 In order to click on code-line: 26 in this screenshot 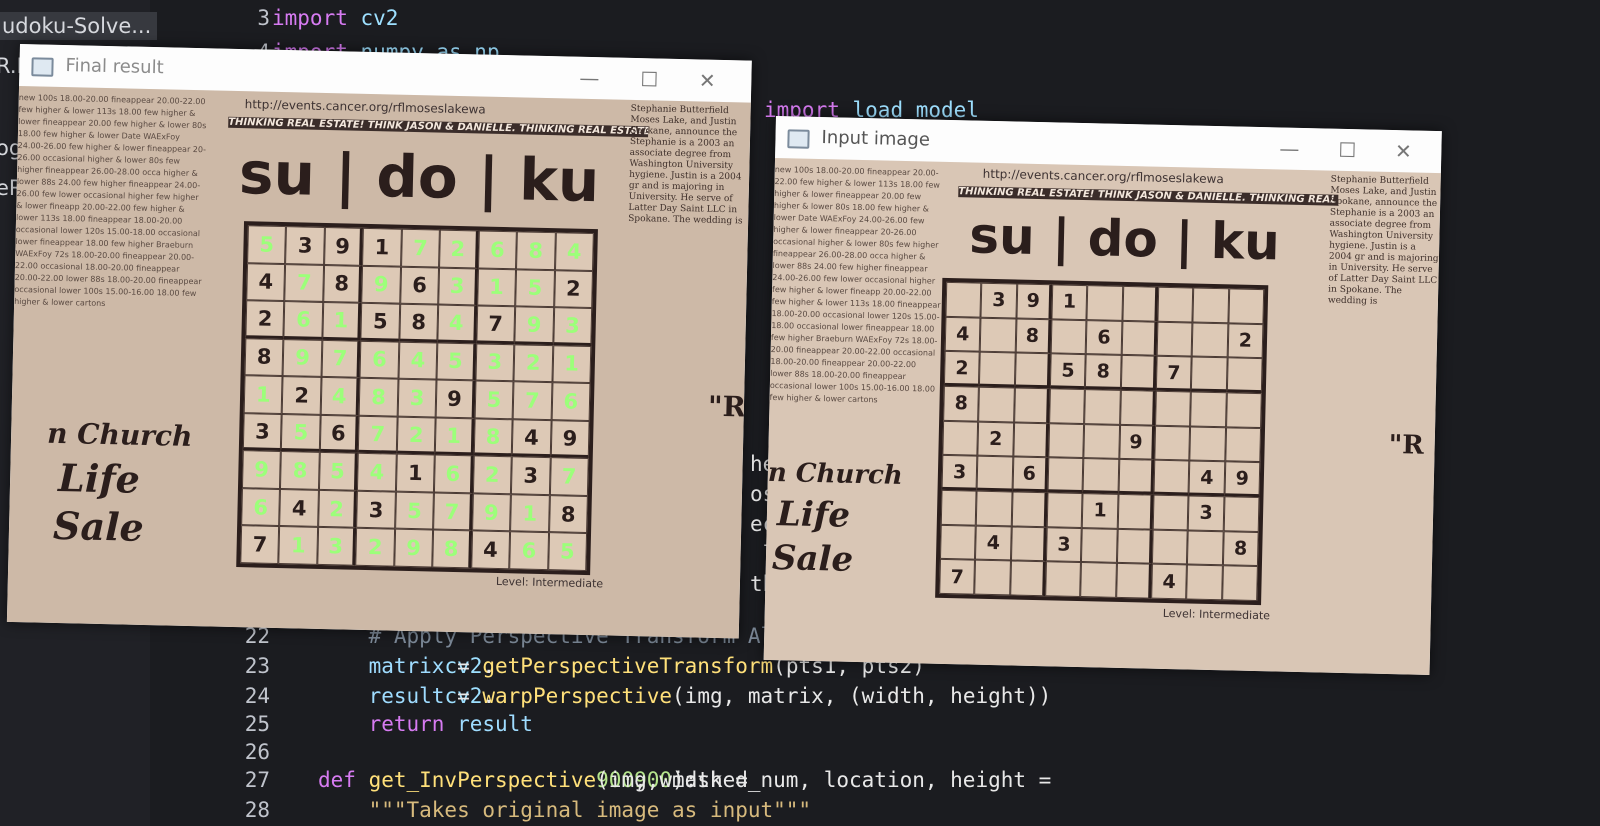, I will do `click(800, 754)`.